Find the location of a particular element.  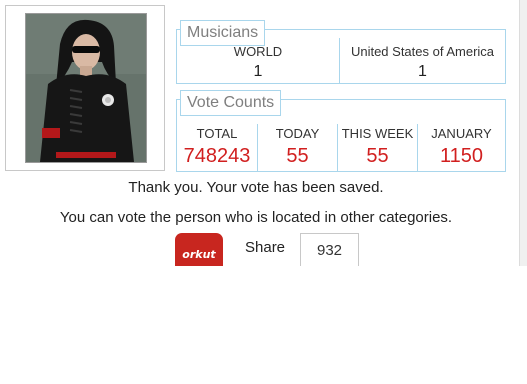

world-rank: WORLD 1 is located at coordinates (258, 56).